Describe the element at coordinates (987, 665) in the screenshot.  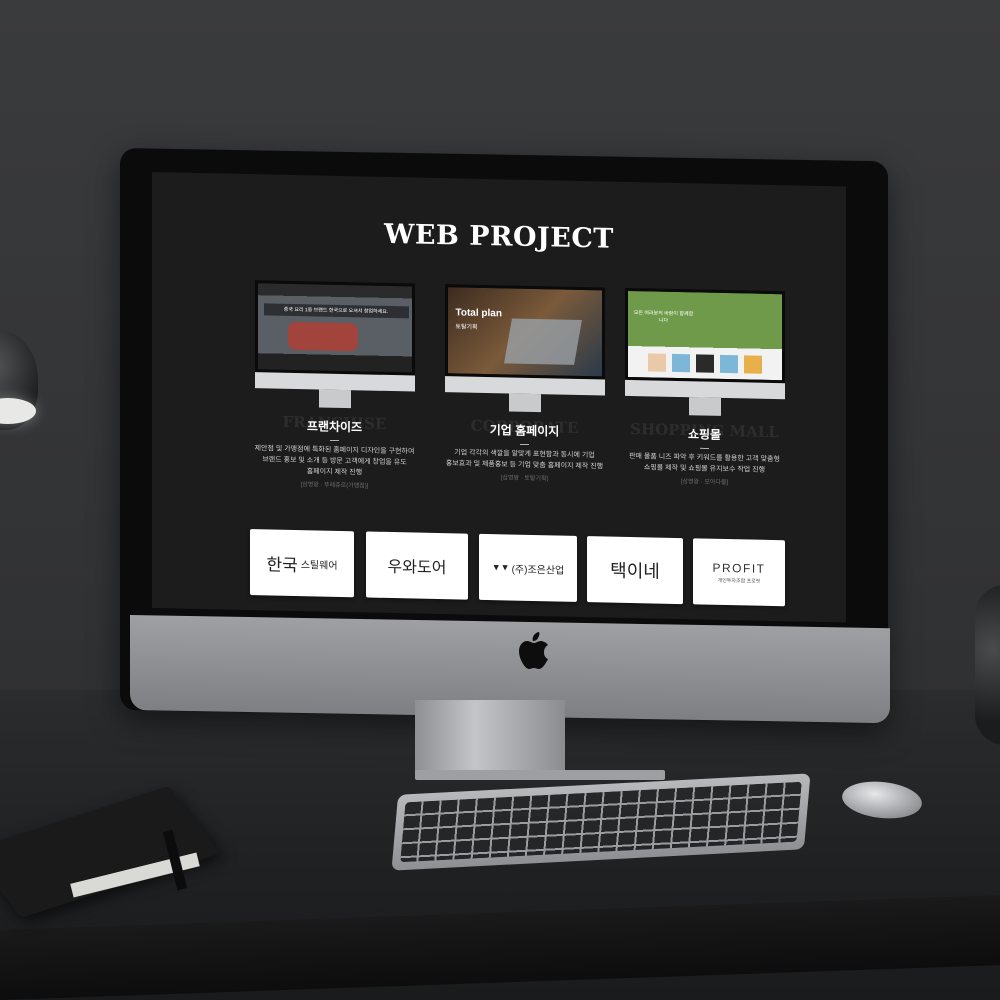
I see `speaker` at that location.